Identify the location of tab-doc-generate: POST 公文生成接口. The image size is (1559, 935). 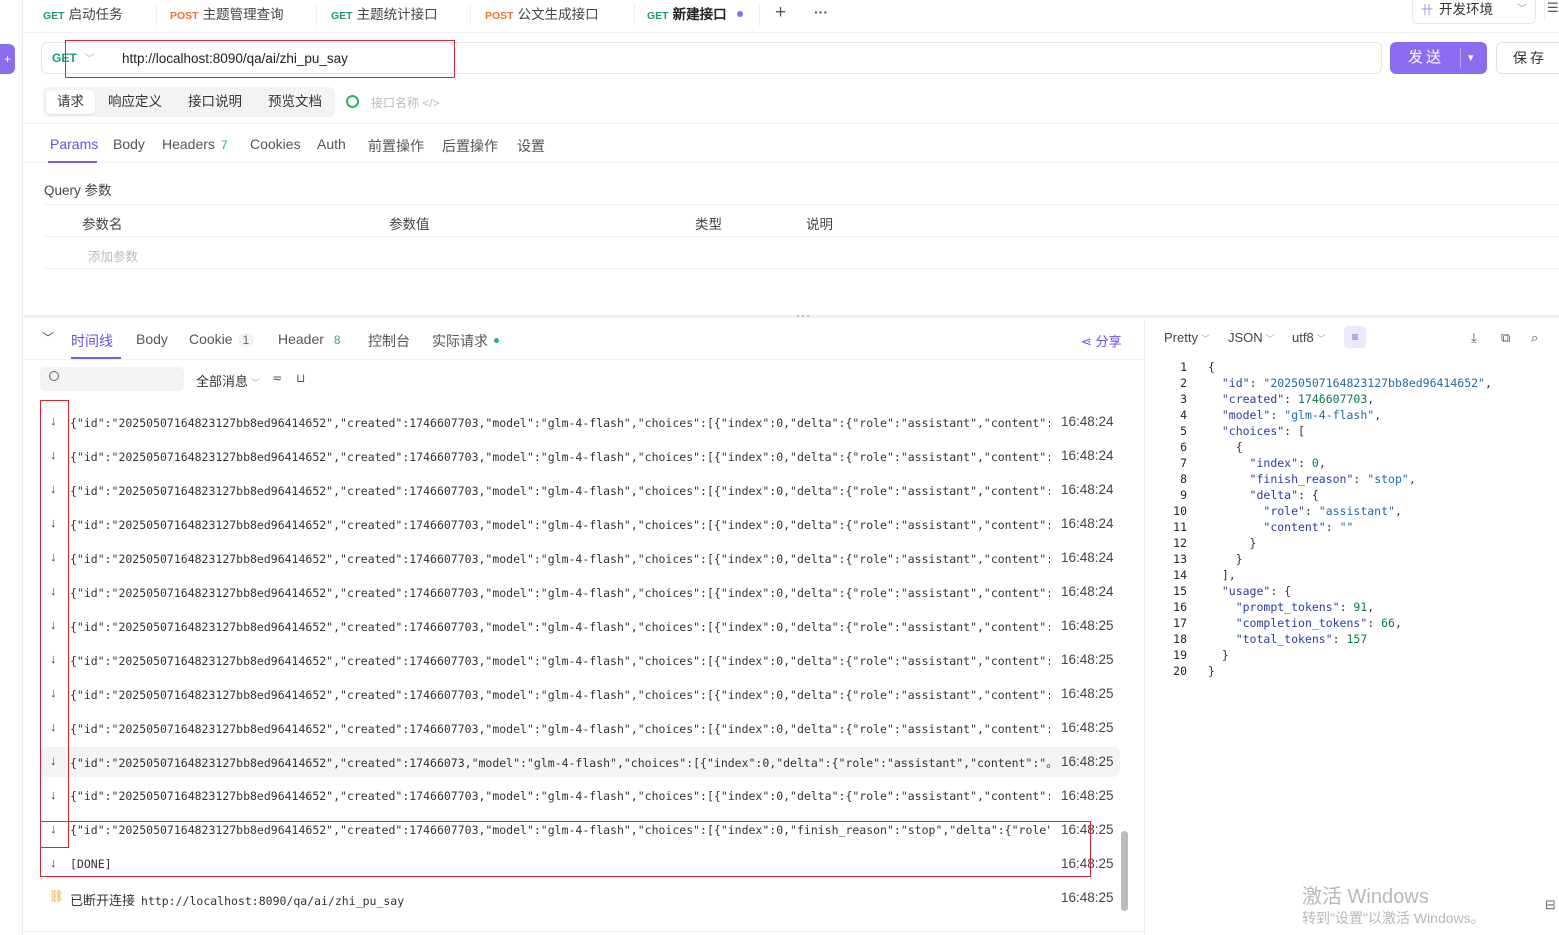
(542, 16).